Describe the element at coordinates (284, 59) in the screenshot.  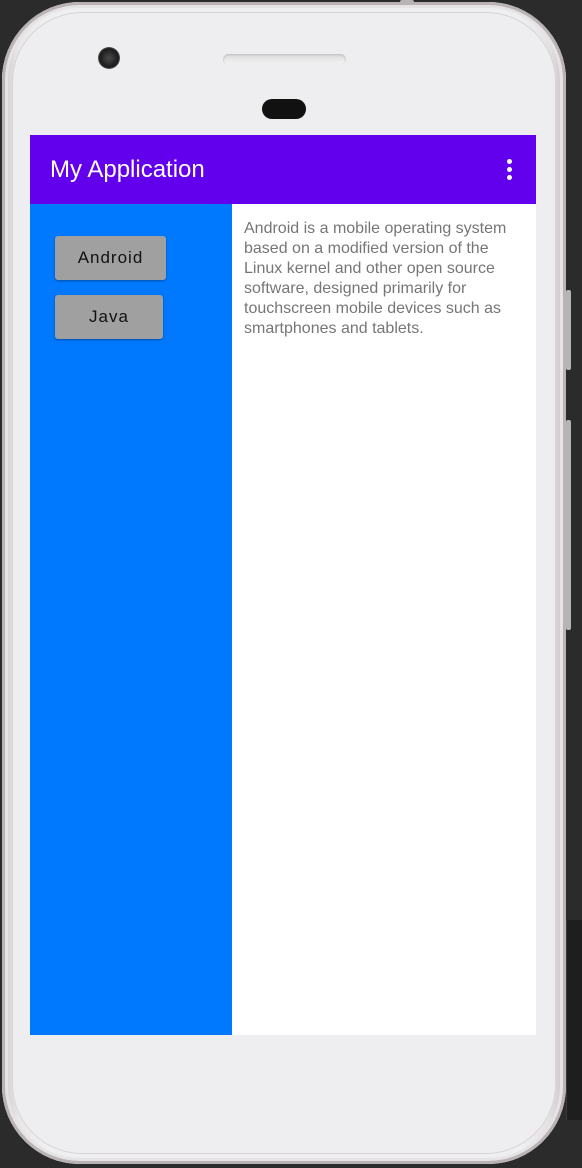
I see `earpiece-speaker` at that location.